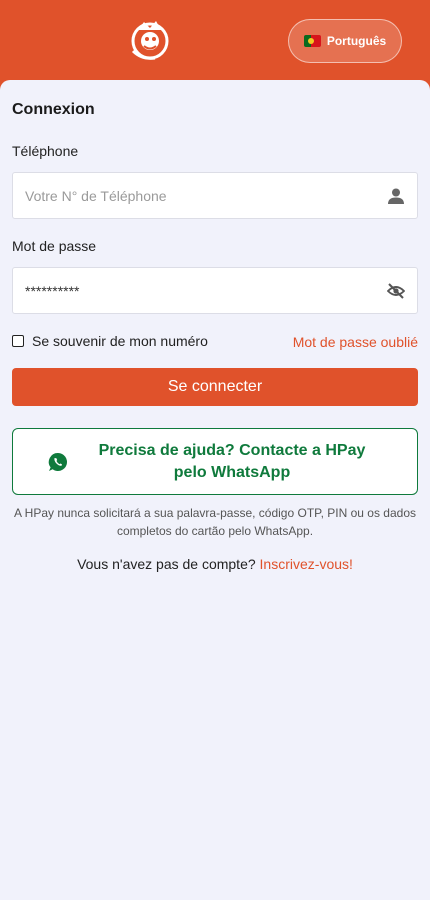 The width and height of the screenshot is (430, 900). I want to click on eye-off-icon, so click(396, 291).